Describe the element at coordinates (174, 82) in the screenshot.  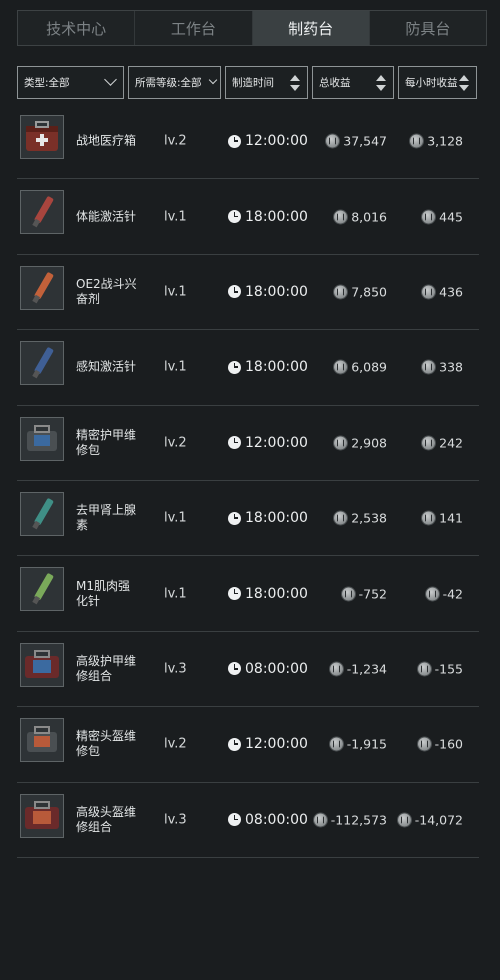
I see `level-filter-dropdown: 所需等级:全部` at that location.